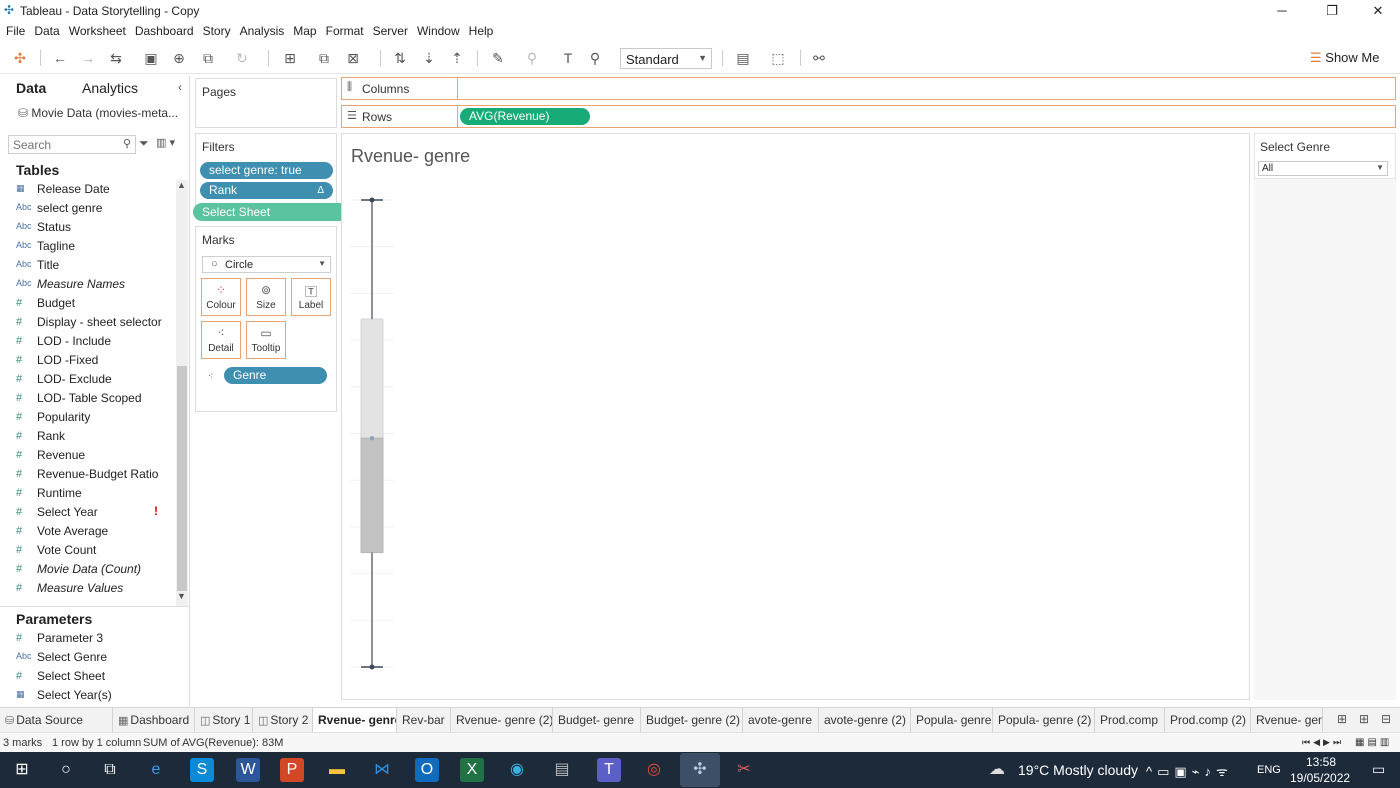 This screenshot has width=1400, height=788. Describe the element at coordinates (88, 638) in the screenshot. I see `parameter-parameter-3: # Parameter 3` at that location.